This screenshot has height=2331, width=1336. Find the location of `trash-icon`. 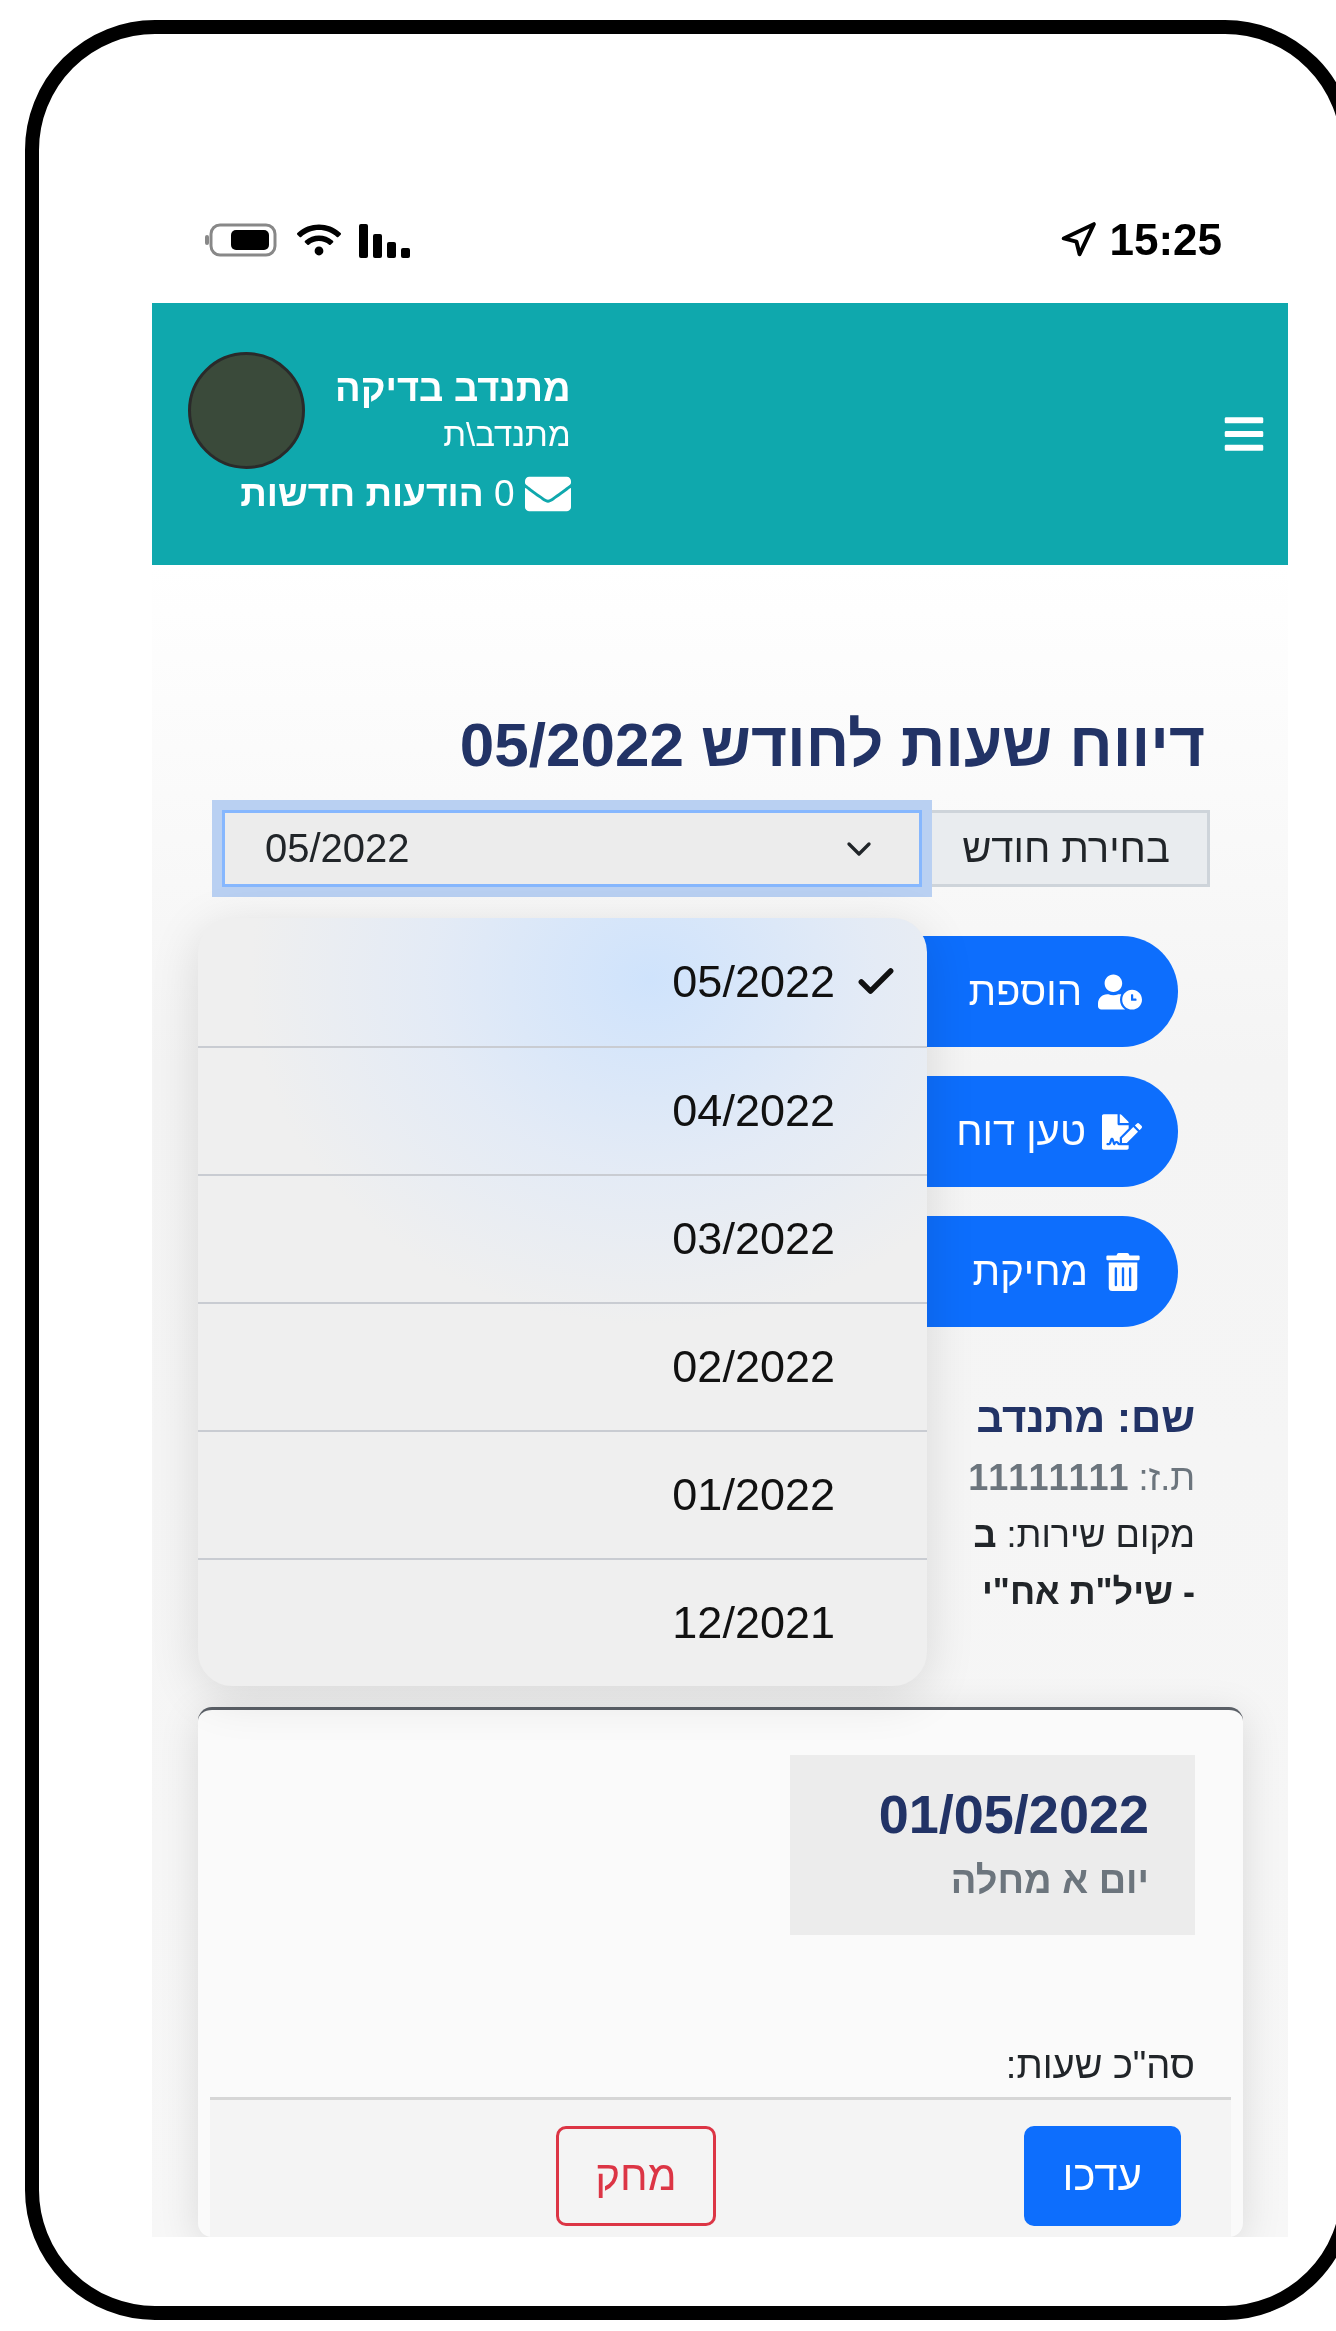

trash-icon is located at coordinates (1123, 1271).